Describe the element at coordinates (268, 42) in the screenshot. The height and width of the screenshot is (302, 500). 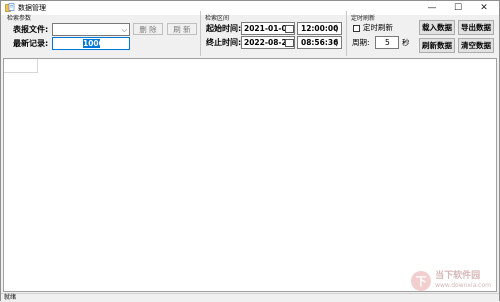
I see `end-date-picker: 2022-08-23` at that location.